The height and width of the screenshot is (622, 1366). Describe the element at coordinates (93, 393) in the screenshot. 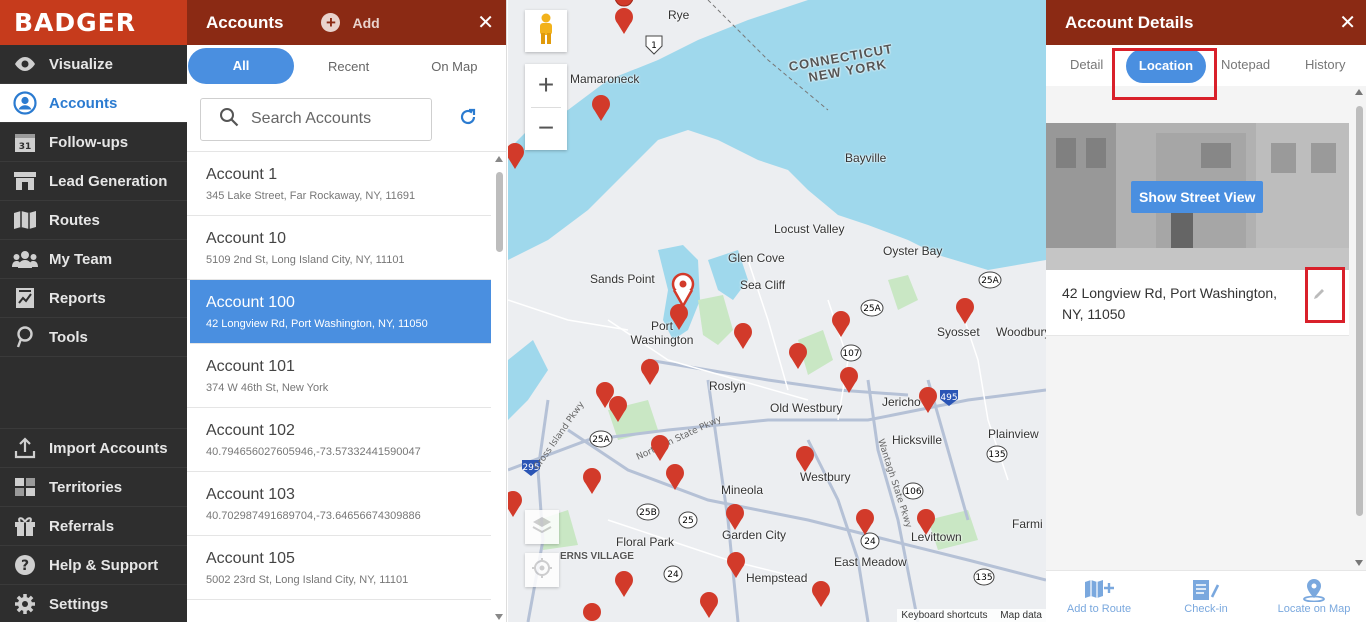

I see `nav-spacer` at that location.